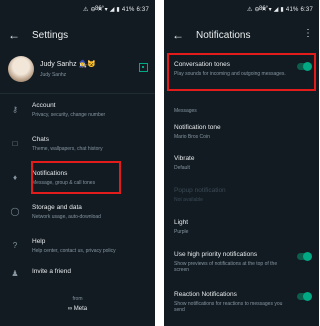  Describe the element at coordinates (181, 232) in the screenshot. I see `row-subtitle: Purple` at that location.